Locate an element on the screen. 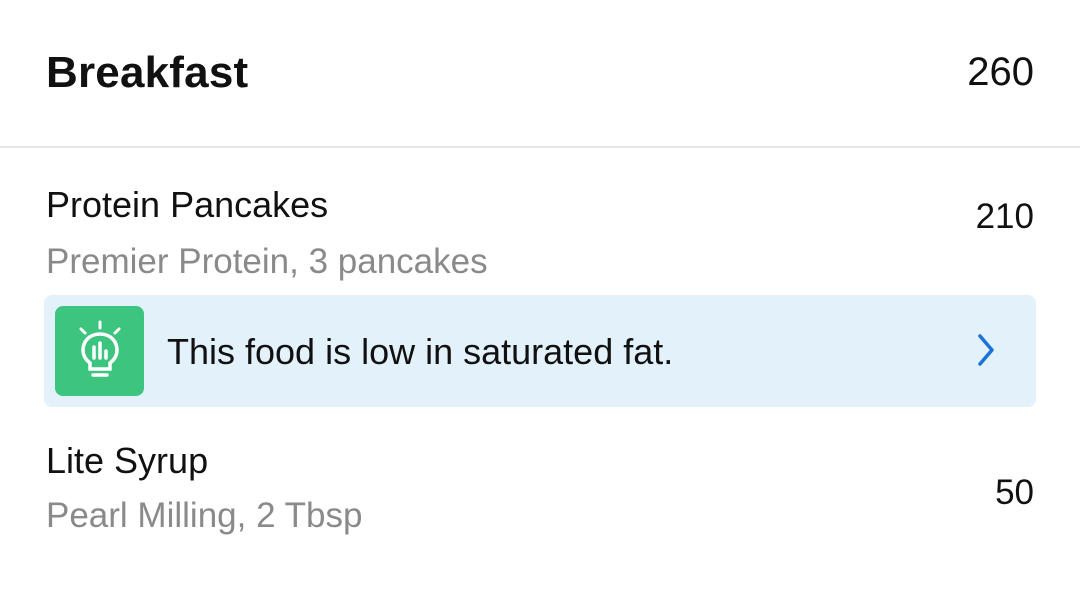  meal-title: Breakfast is located at coordinates (147, 72).